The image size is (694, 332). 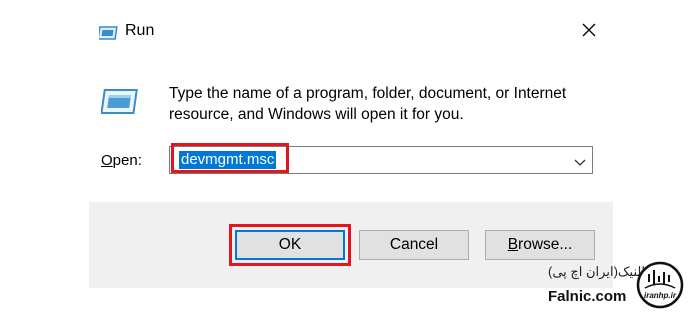 What do you see at coordinates (587, 296) in the screenshot?
I see `watermark-site: Falnic.com` at bounding box center [587, 296].